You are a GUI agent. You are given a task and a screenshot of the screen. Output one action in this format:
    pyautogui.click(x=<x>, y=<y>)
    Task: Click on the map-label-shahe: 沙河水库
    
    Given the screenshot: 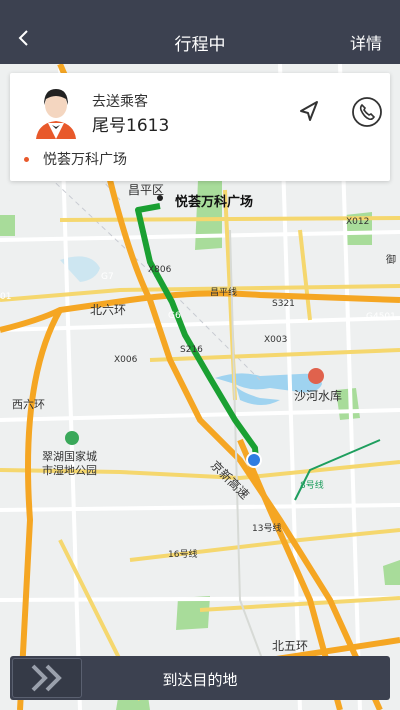 What is the action you would take?
    pyautogui.click(x=318, y=395)
    